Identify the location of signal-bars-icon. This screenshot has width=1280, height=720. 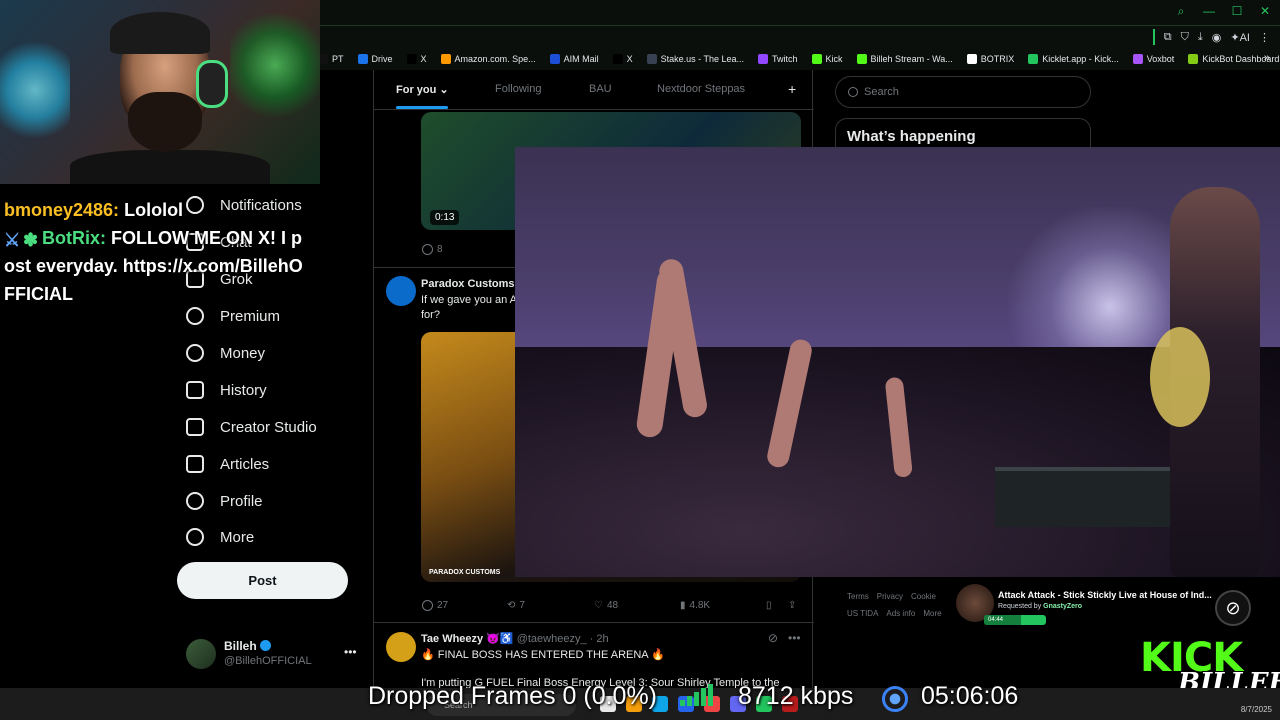
(696, 695).